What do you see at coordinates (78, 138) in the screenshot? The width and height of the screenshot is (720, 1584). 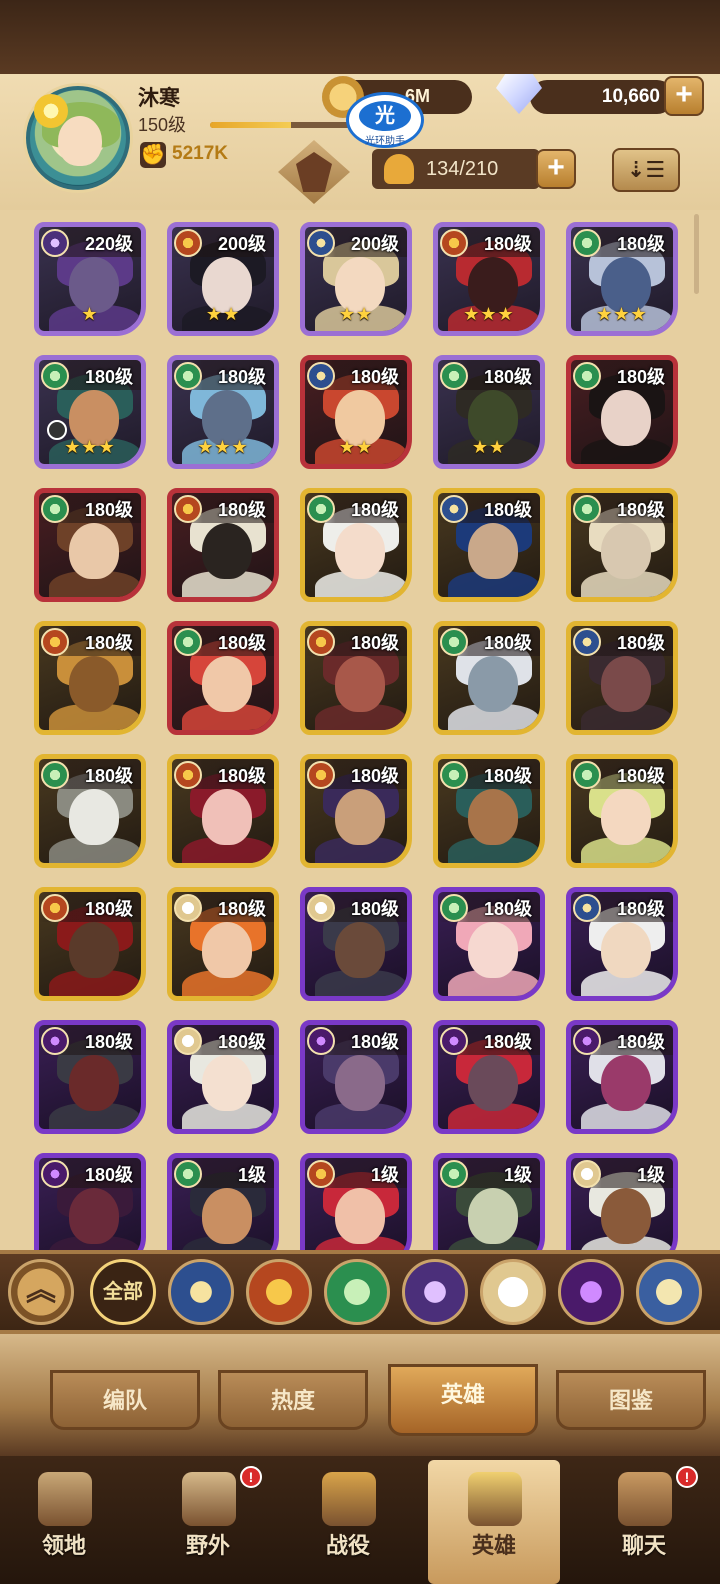 I see `player-avatar` at bounding box center [78, 138].